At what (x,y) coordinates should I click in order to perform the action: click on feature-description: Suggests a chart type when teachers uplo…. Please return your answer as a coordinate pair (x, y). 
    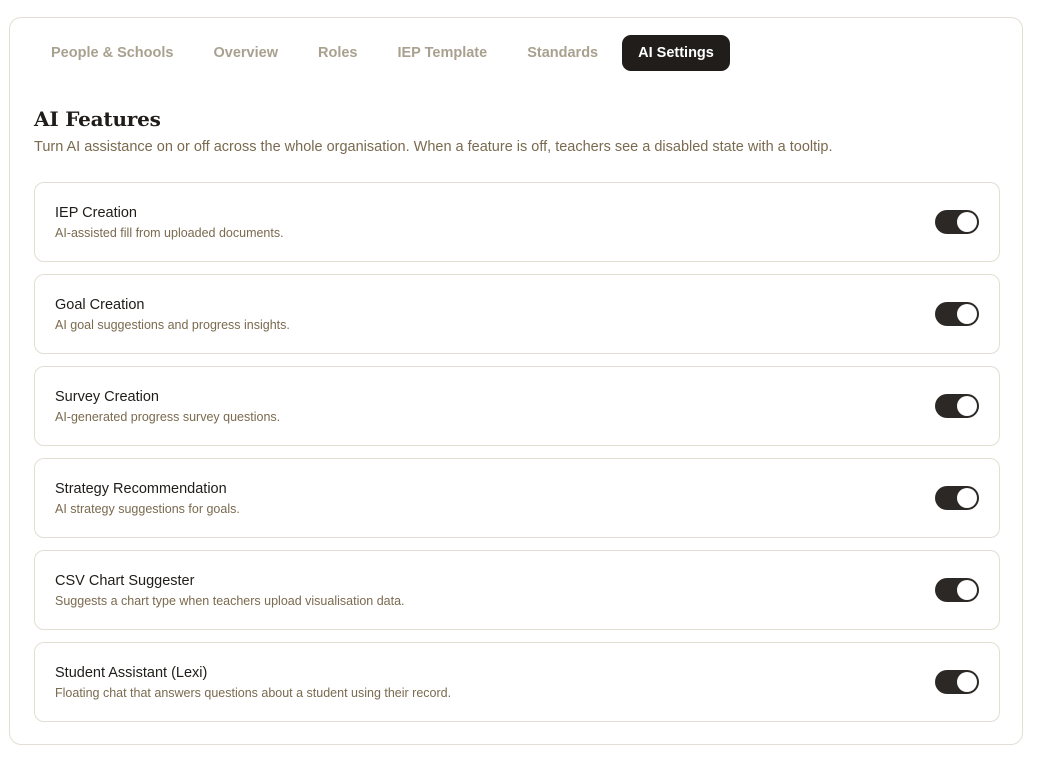
    Looking at the image, I should click on (230, 601).